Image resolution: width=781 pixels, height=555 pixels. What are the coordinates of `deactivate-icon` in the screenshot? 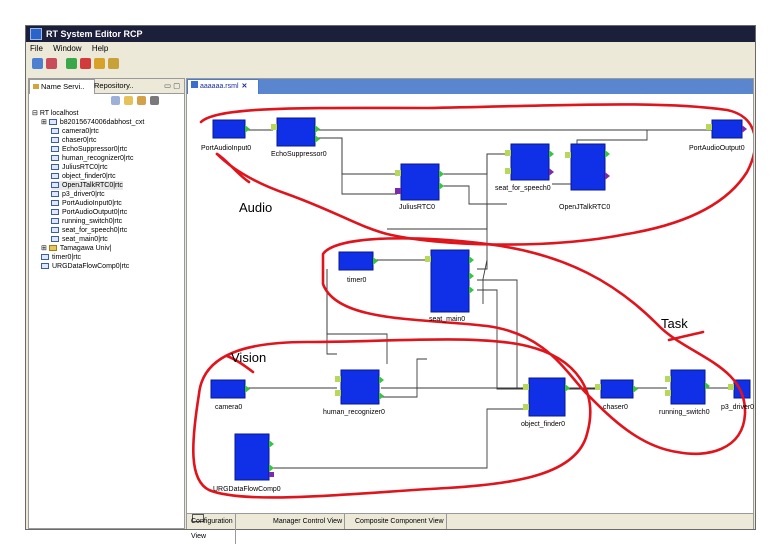 It's located at (85, 63).